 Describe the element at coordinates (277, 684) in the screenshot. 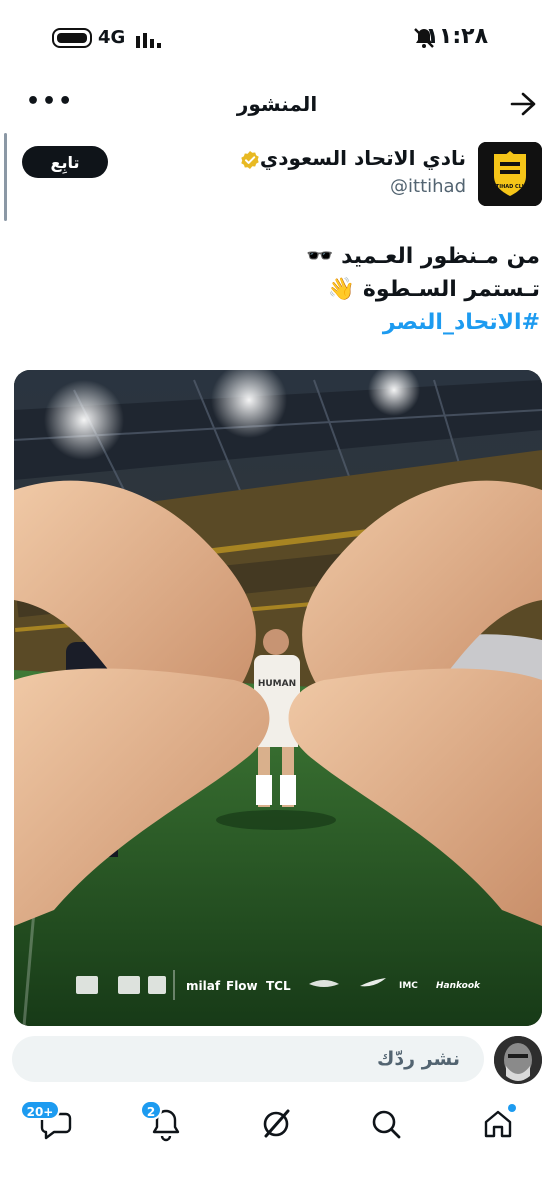

I see `jersey-text: HUMAN` at that location.